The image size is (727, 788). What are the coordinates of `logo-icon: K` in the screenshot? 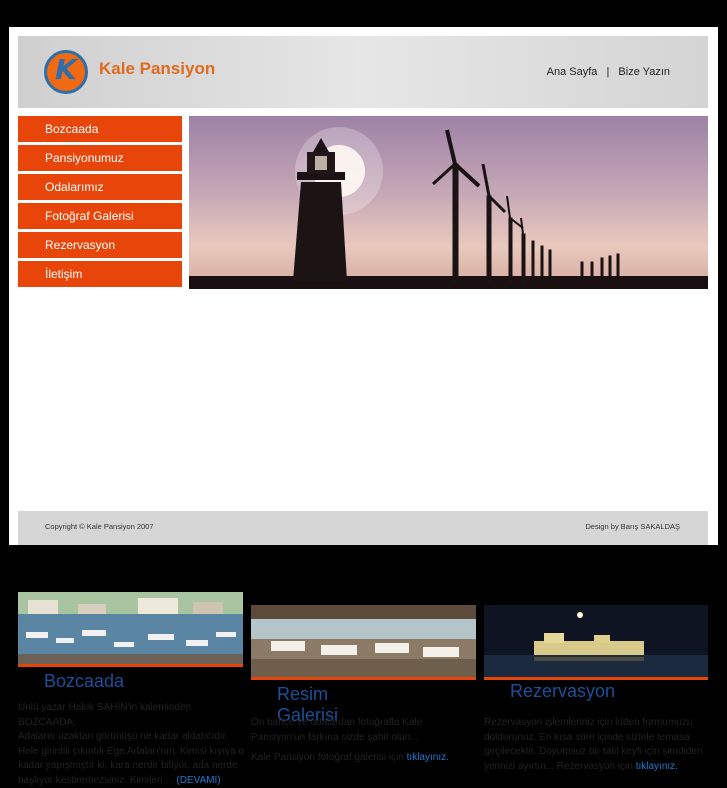 It's located at (66, 72).